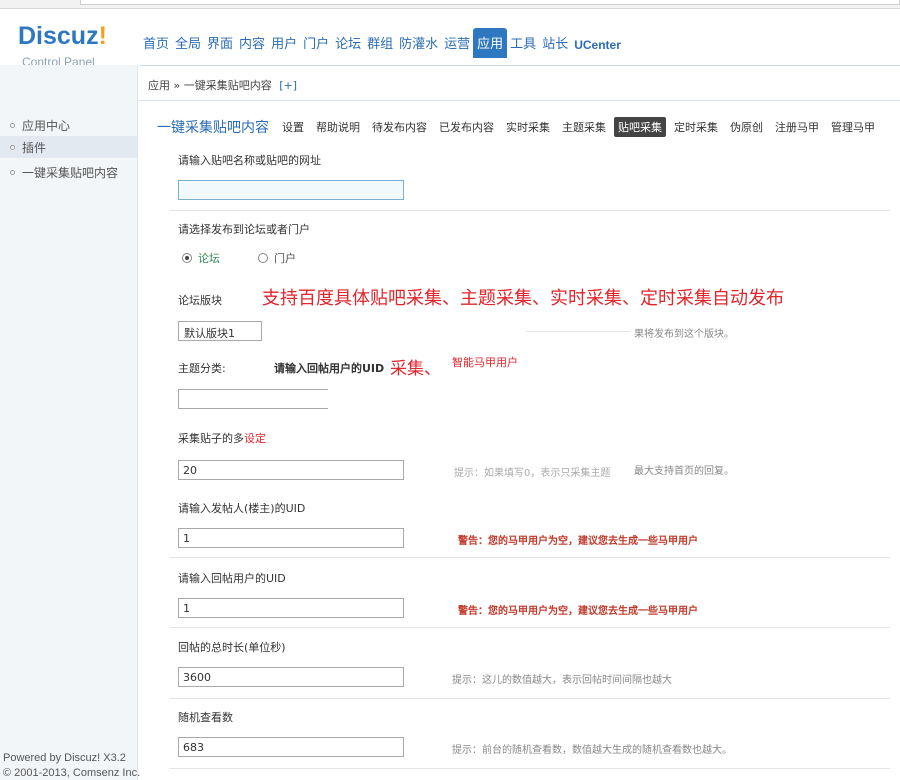 The width and height of the screenshot is (900, 780). I want to click on amount-hint-faint: 提示：如果填写0，表示只采集主题, so click(532, 473).